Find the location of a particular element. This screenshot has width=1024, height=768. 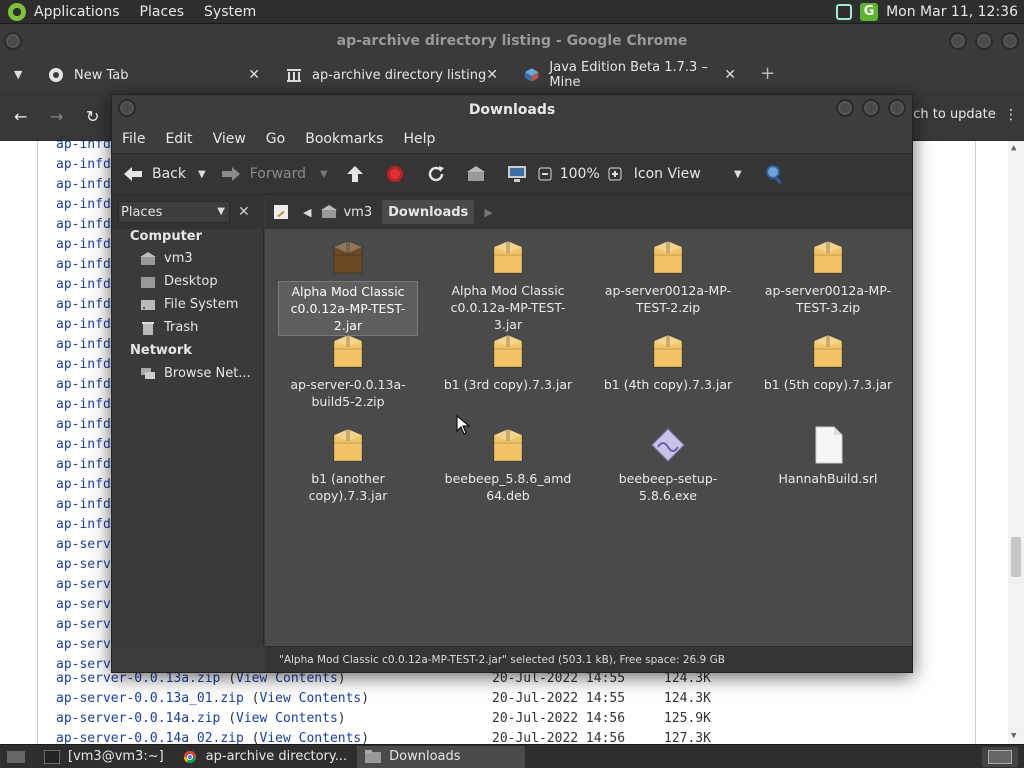

up-arrow-icon is located at coordinates (355, 174).